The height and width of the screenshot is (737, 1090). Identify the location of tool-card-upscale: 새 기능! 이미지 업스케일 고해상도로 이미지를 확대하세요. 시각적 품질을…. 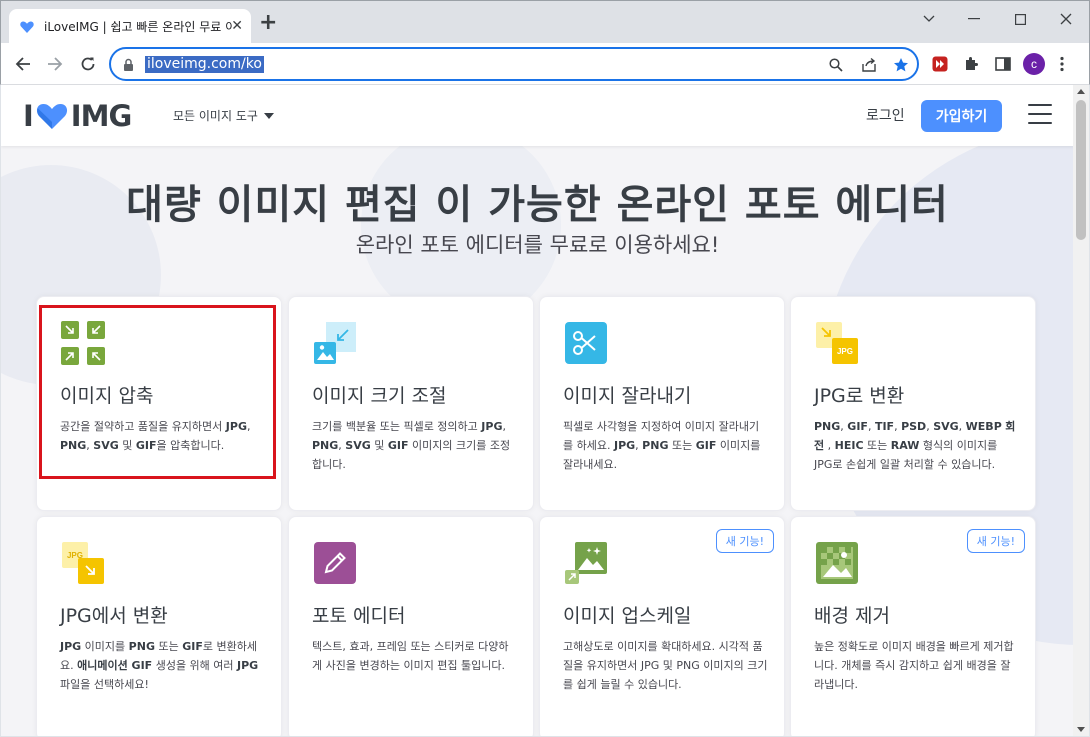
(662, 626).